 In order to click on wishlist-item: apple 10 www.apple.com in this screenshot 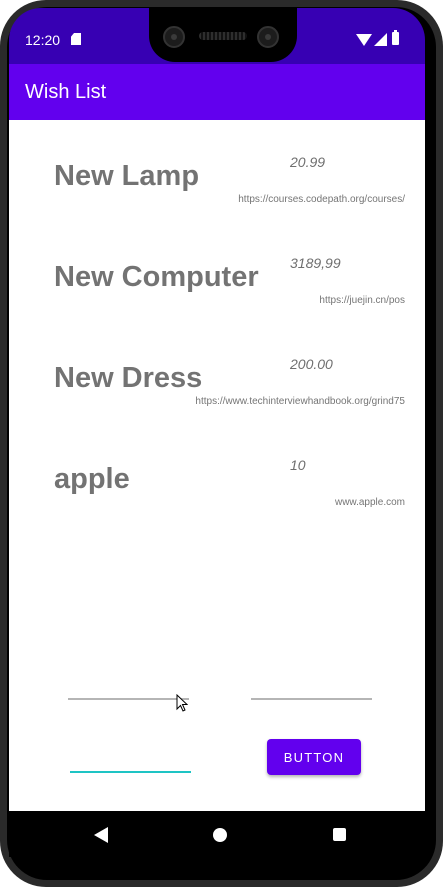, I will do `click(217, 473)`.